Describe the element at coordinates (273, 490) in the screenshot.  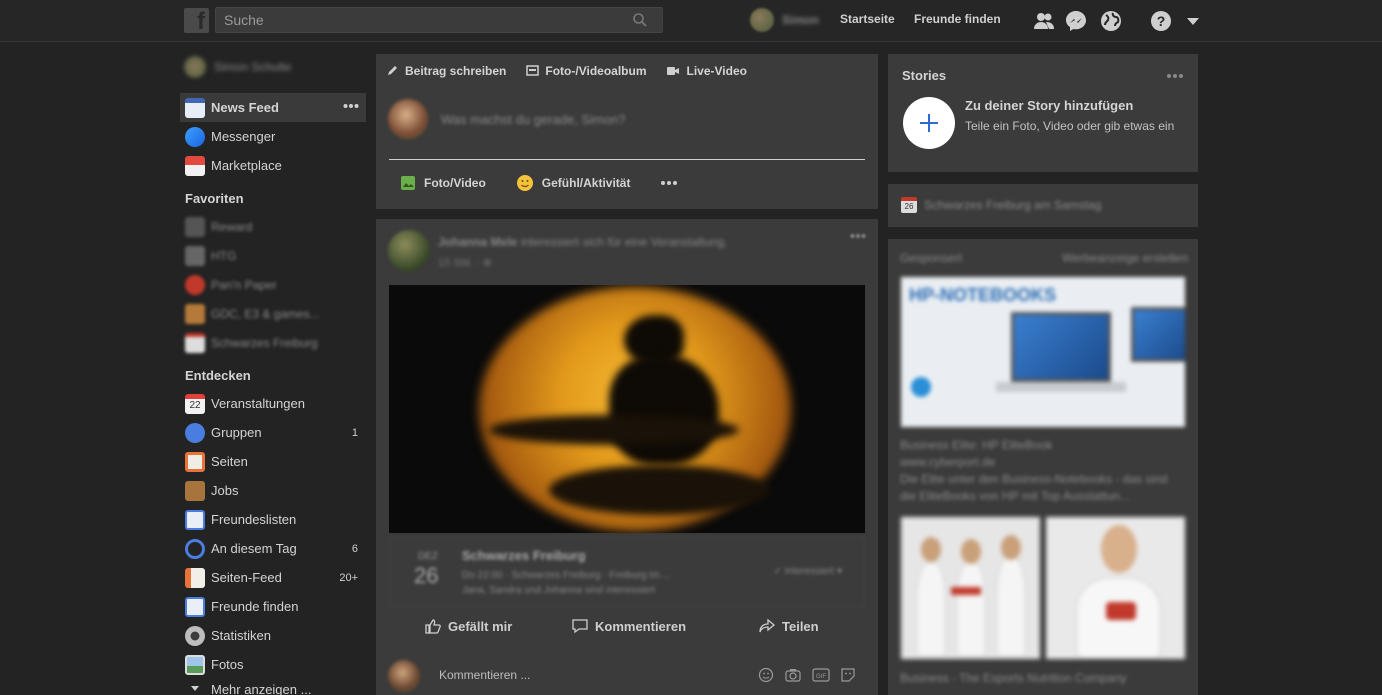
I see `sidebar-item-jobs: Jobs` at that location.